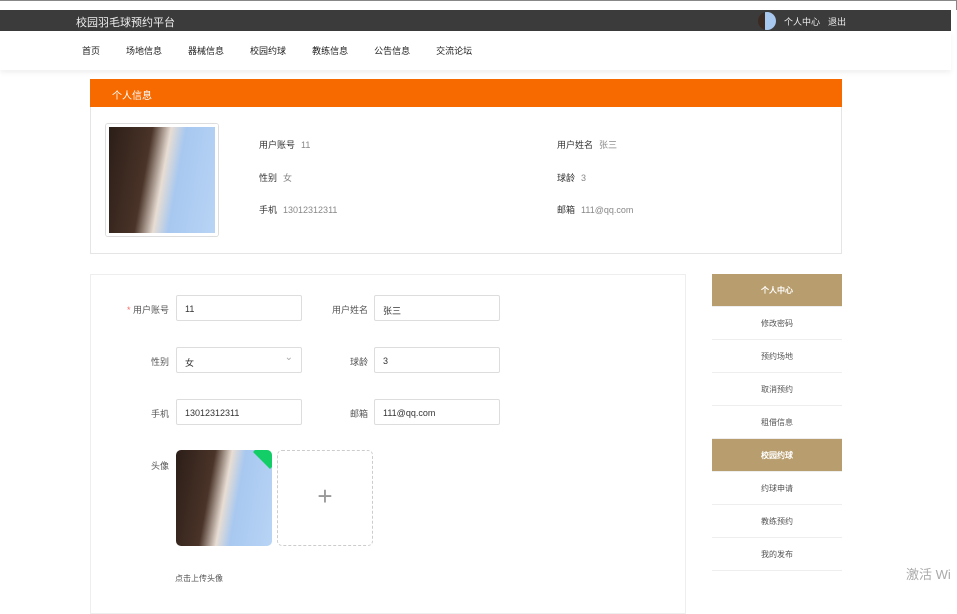  I want to click on email-label: 邮箱, so click(358, 414).